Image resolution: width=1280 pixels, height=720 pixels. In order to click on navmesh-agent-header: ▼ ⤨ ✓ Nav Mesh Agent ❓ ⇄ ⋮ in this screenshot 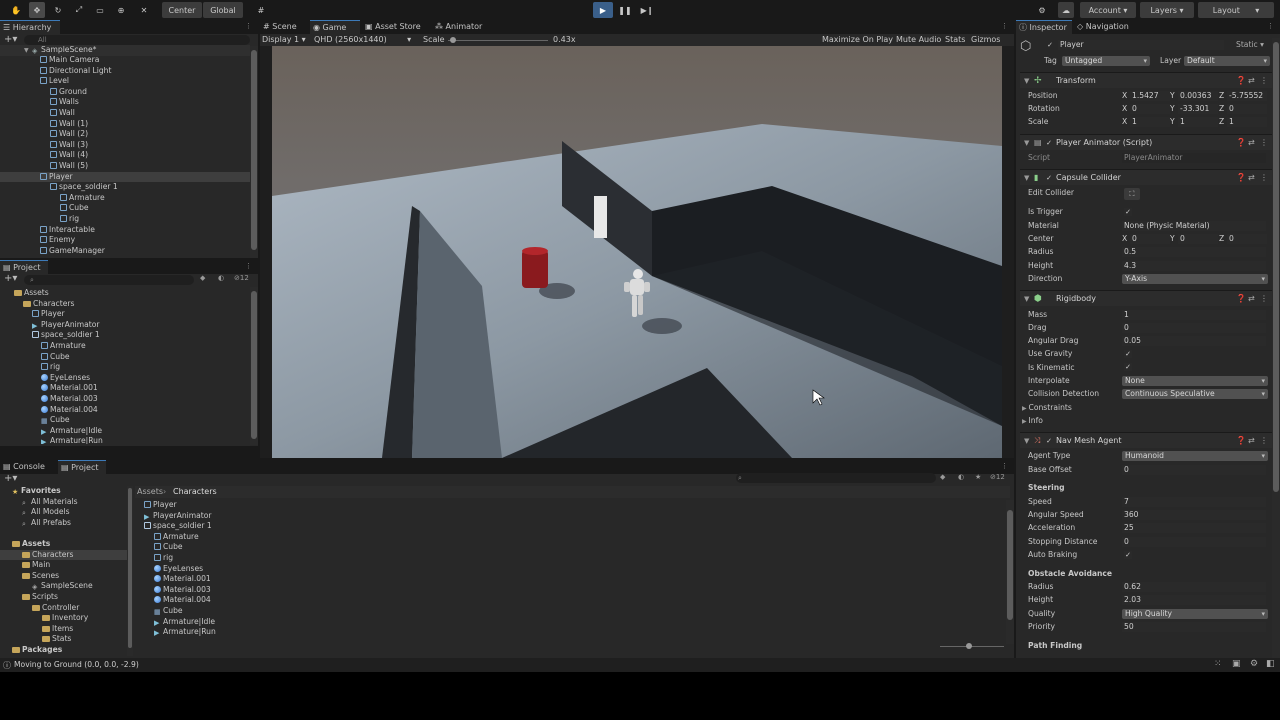, I will do `click(1146, 440)`.